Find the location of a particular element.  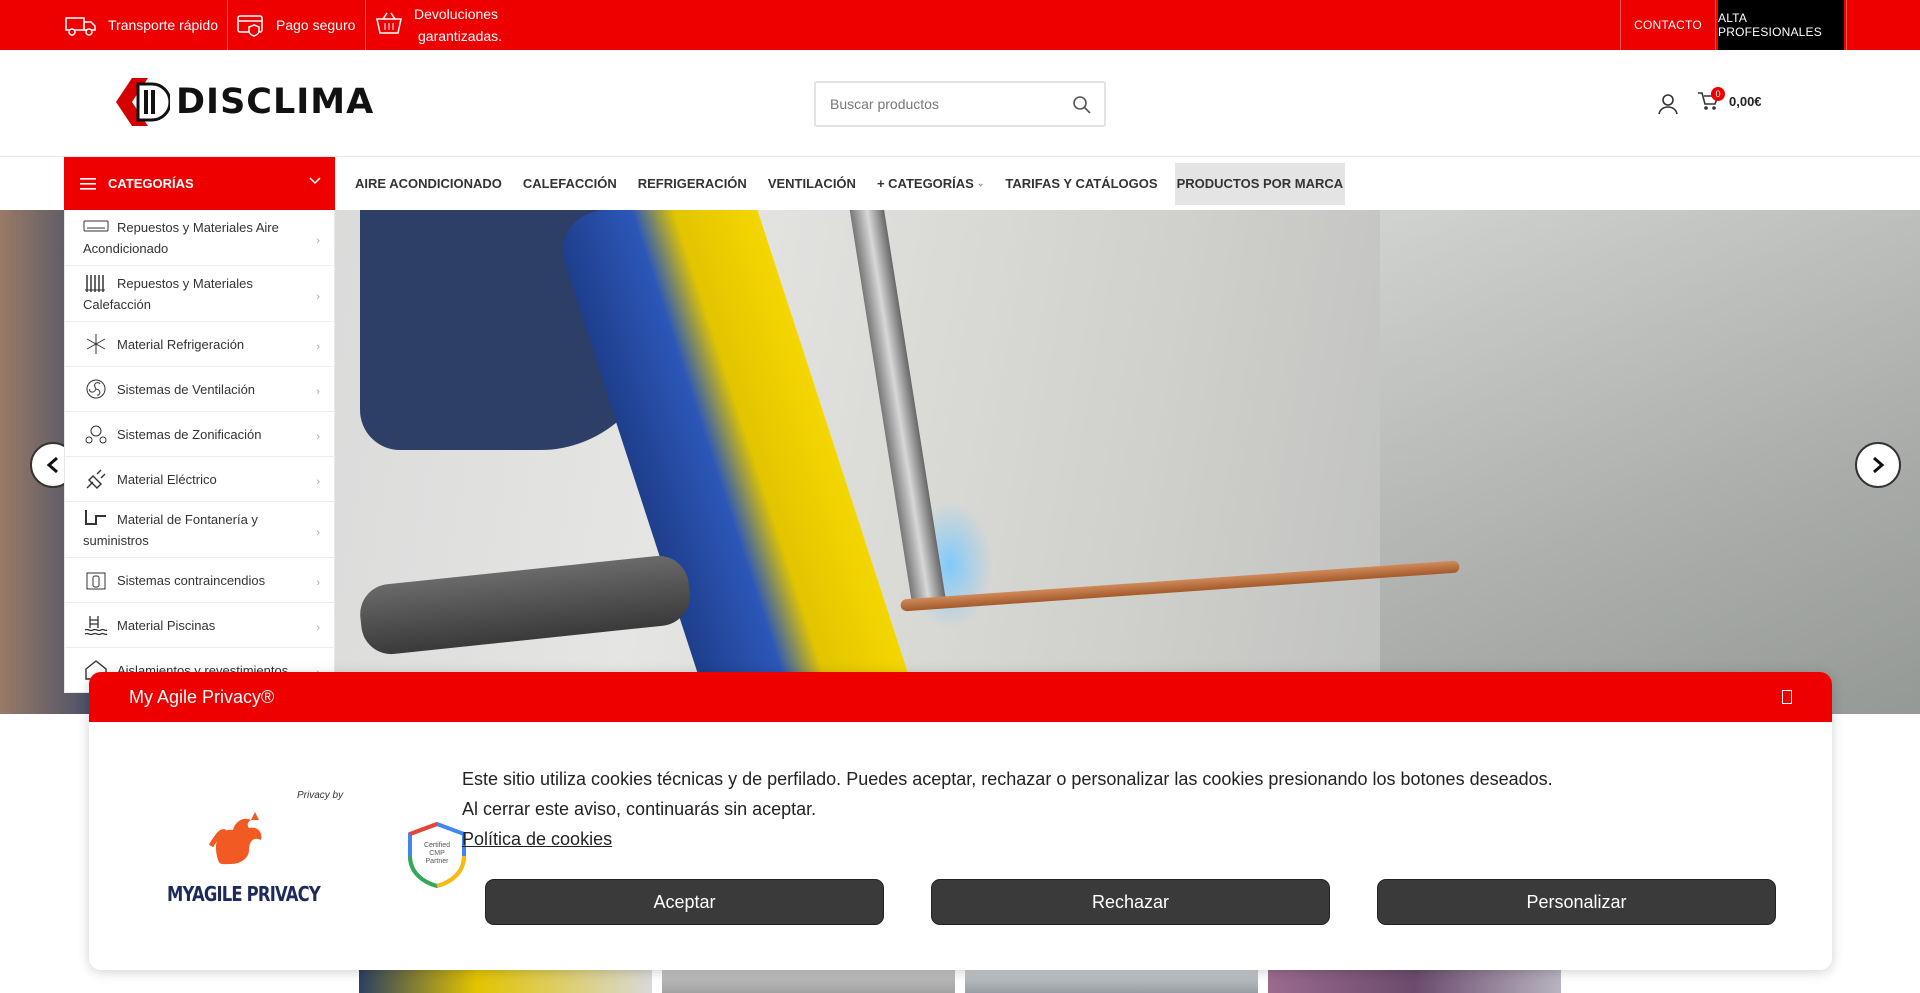

snowflake-icon is located at coordinates (96, 344).